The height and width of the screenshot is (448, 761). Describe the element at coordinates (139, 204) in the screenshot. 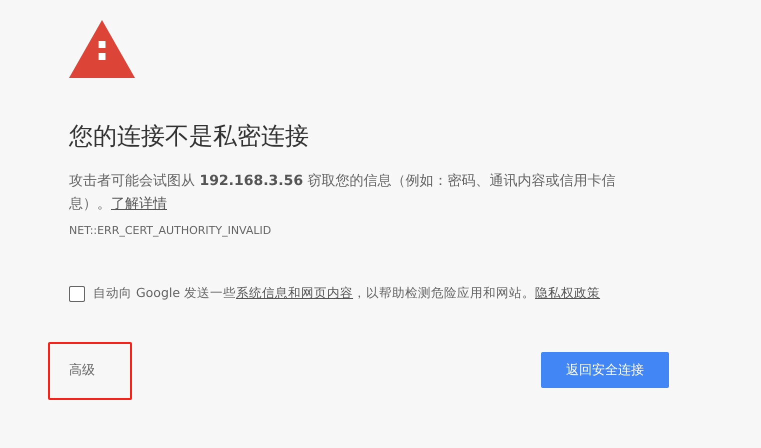

I see `learn-more-link: 了解详情` at that location.